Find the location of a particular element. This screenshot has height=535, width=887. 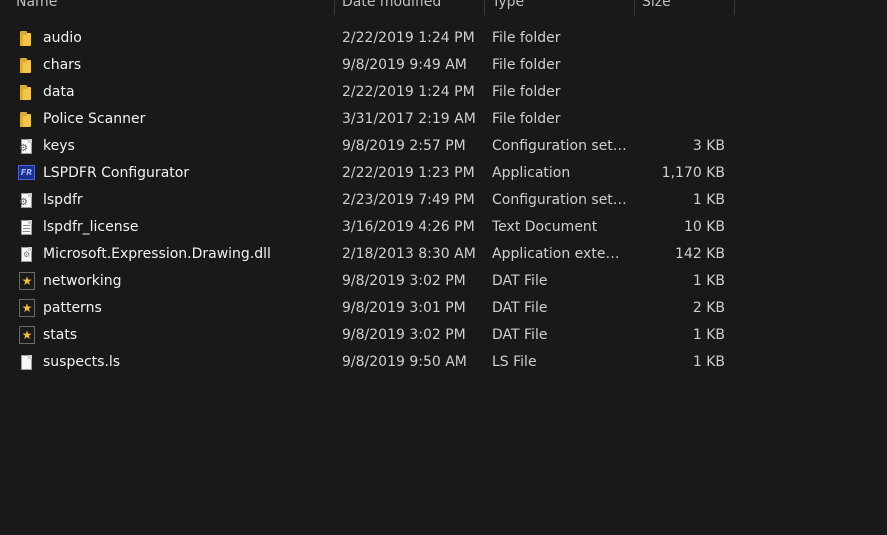

file-size: 142 KB is located at coordinates (700, 254).